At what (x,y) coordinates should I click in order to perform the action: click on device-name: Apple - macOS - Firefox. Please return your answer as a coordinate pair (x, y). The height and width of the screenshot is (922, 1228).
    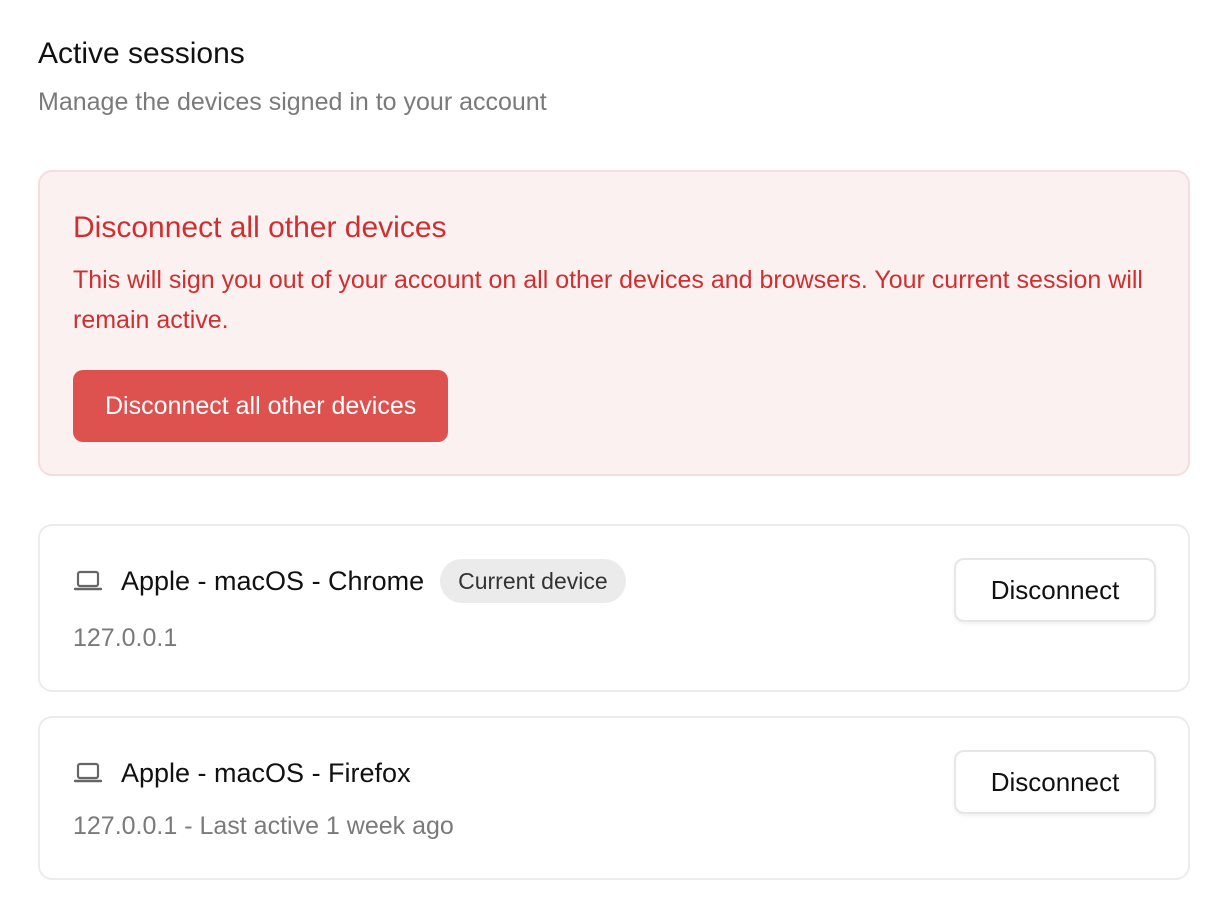
    Looking at the image, I should click on (266, 773).